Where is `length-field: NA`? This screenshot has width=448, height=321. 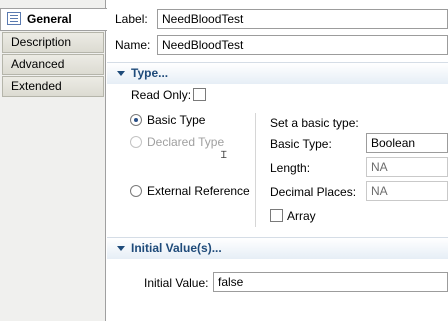 length-field: NA is located at coordinates (407, 167).